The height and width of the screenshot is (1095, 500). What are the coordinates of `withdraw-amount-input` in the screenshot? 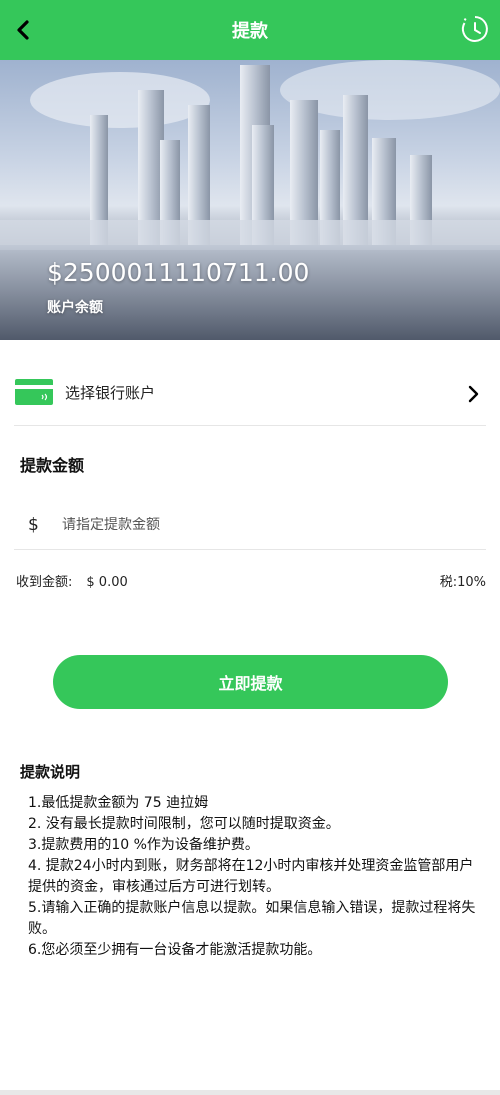 It's located at (252, 524).